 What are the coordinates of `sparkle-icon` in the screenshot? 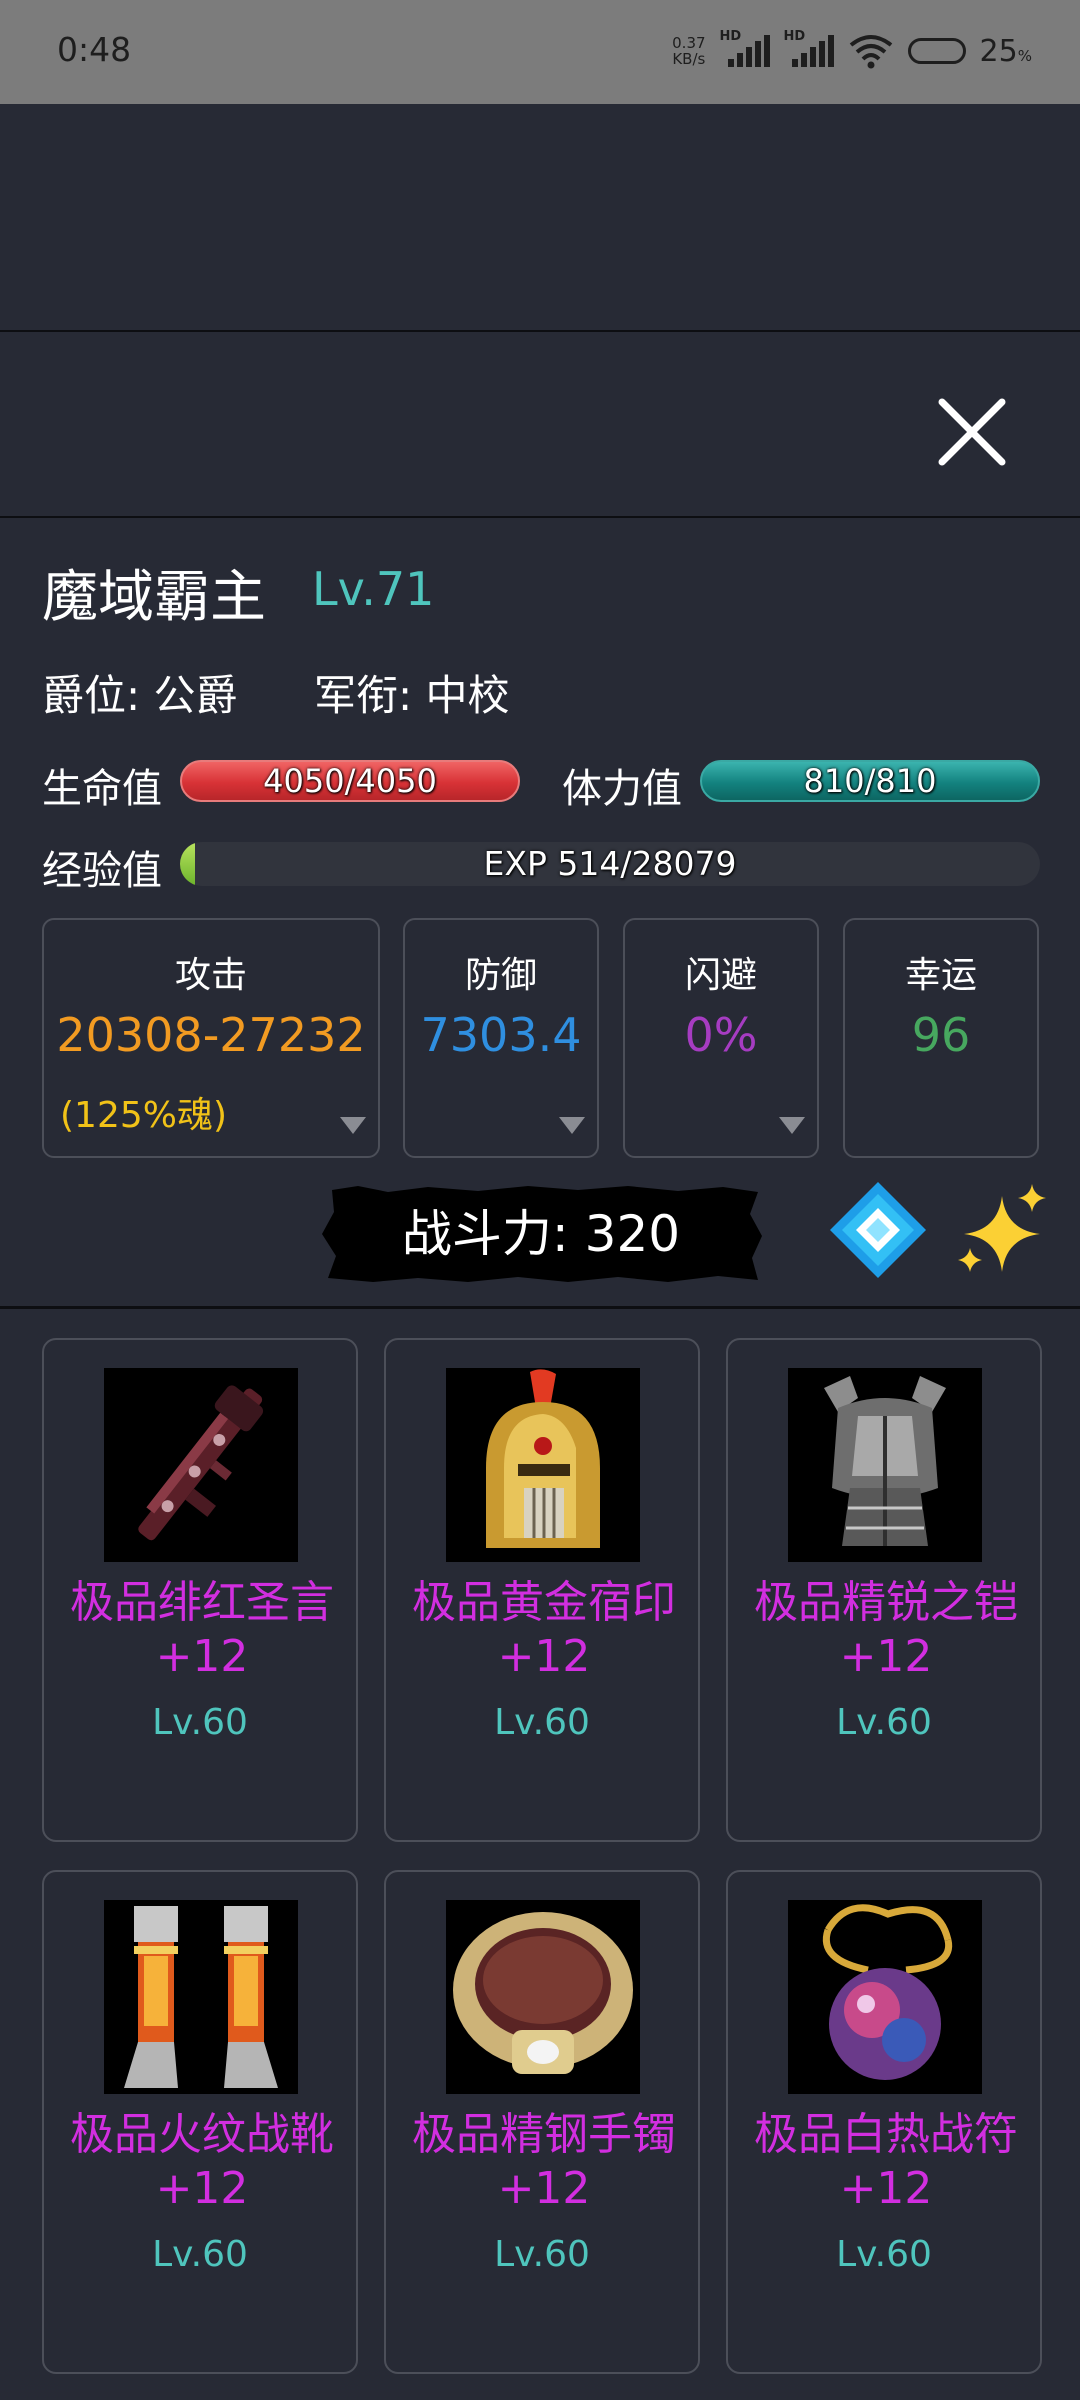 It's located at (1002, 1232).